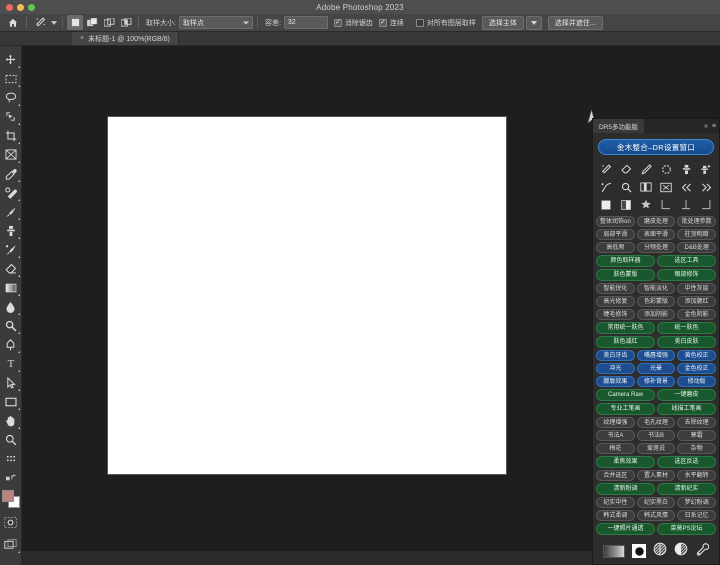 The height and width of the screenshot is (565, 720). What do you see at coordinates (666, 187) in the screenshot?
I see `transform-icon` at bounding box center [666, 187].